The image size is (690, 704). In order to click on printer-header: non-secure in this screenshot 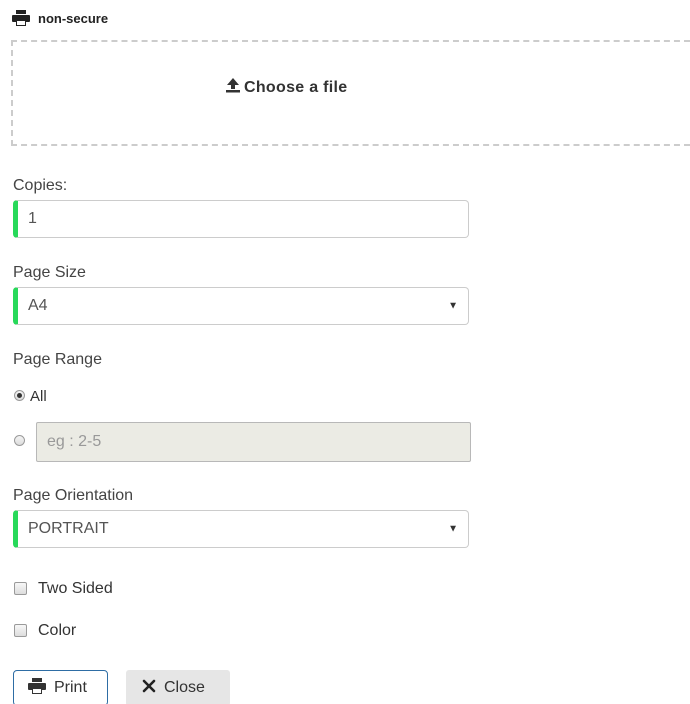, I will do `click(60, 18)`.